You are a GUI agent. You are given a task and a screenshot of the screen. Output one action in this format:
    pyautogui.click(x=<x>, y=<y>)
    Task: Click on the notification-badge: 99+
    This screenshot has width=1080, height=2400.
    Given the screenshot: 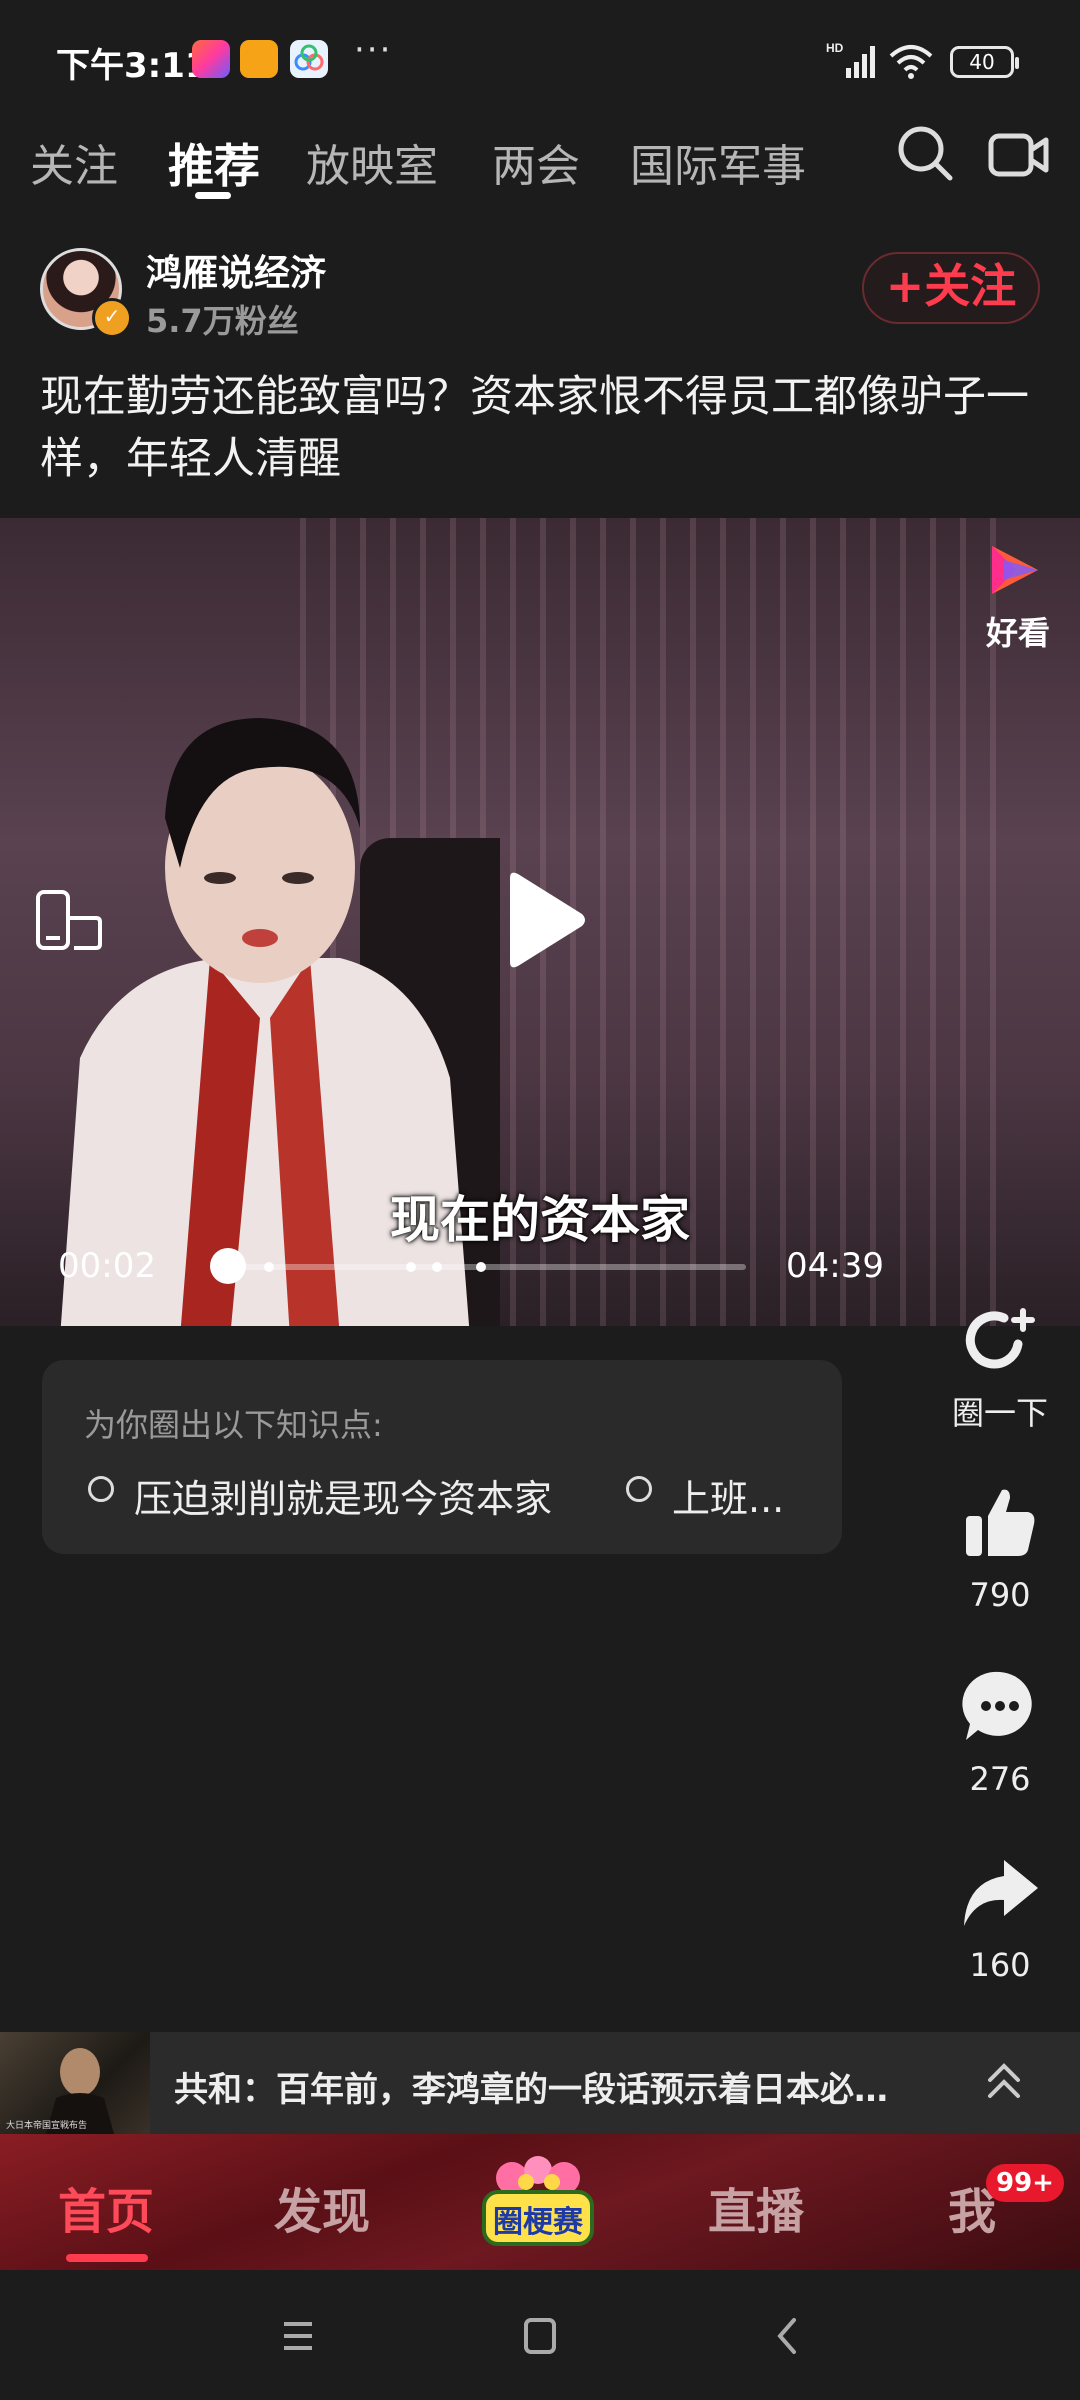 What is the action you would take?
    pyautogui.click(x=1025, y=2183)
    